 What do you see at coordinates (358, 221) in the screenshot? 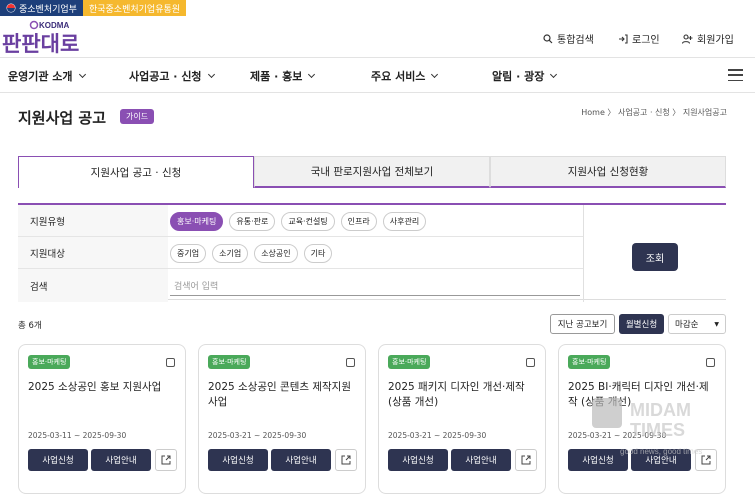
I see `chip-infra: 인프라` at bounding box center [358, 221].